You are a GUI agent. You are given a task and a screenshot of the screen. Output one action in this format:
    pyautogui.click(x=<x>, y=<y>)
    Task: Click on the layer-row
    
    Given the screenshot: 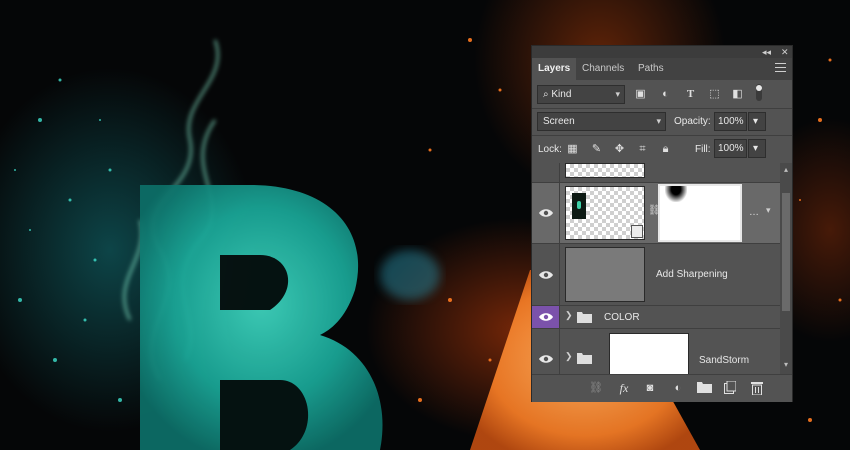 What is the action you would take?
    pyautogui.click(x=656, y=173)
    